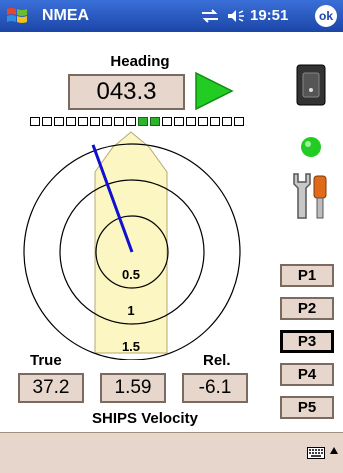  Describe the element at coordinates (210, 16) in the screenshot. I see `connectivity-icon` at that location.